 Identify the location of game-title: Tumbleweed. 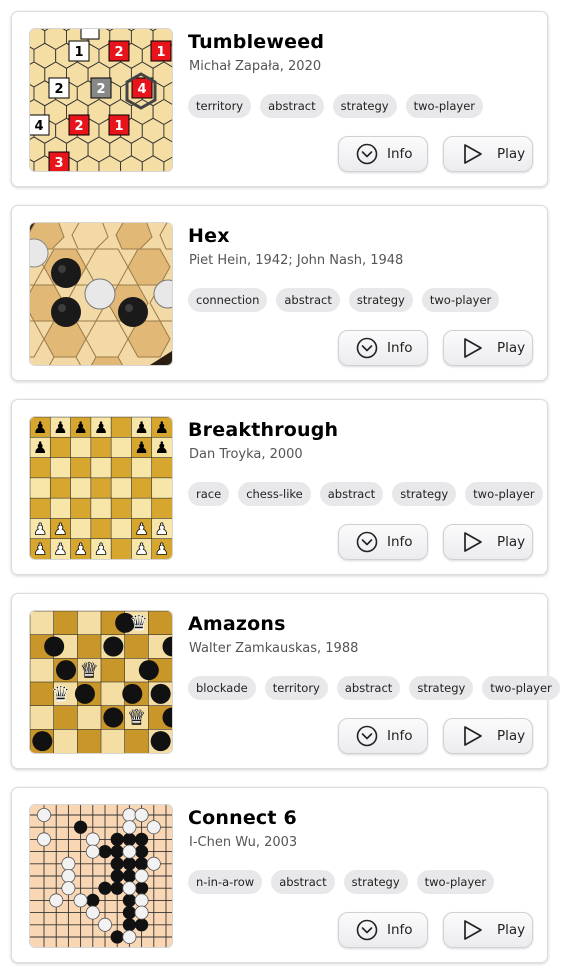
(256, 42).